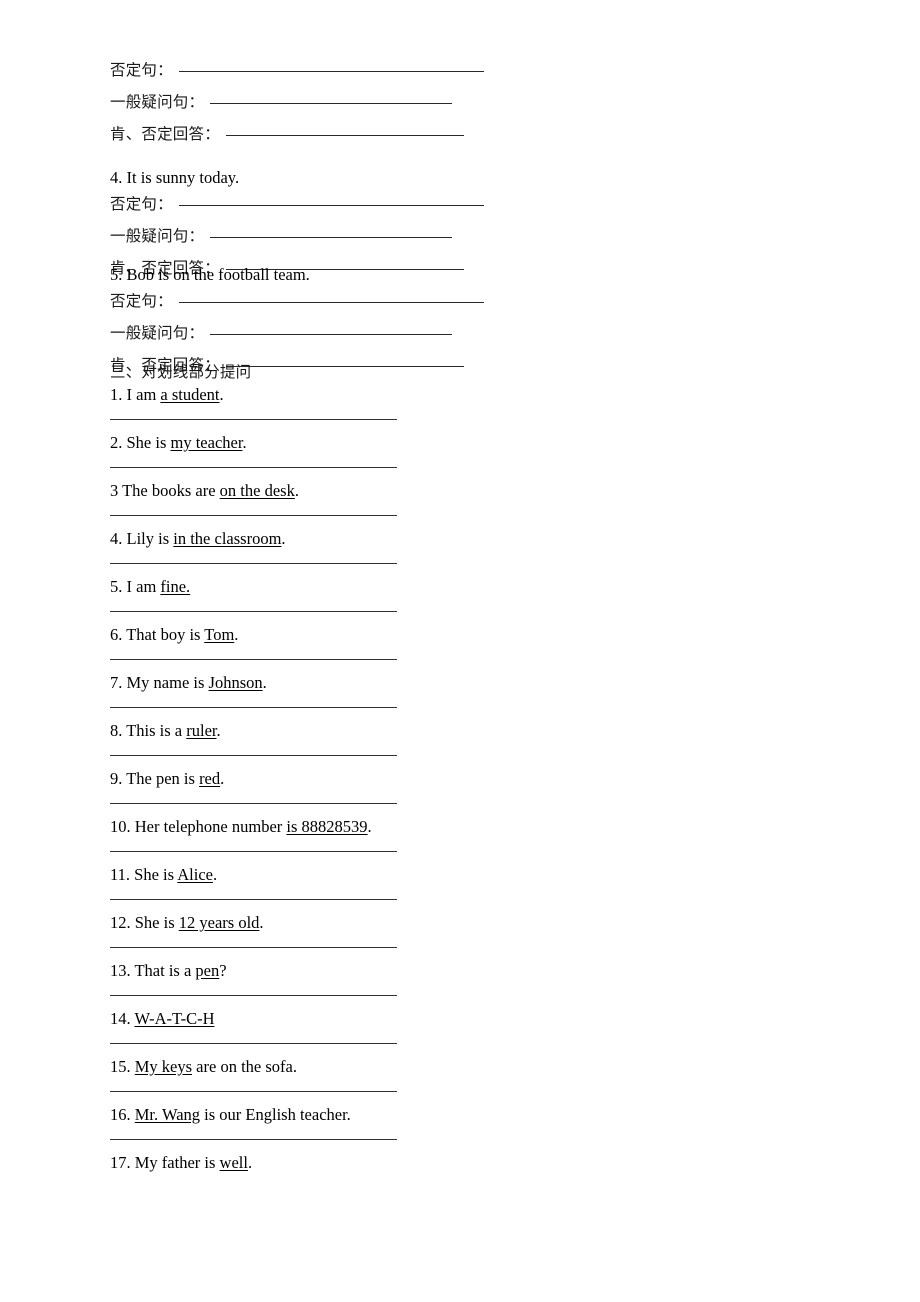 This screenshot has height=1302, width=920. What do you see at coordinates (157, 634) in the screenshot?
I see `question-text-pre: 6. That boy is` at bounding box center [157, 634].